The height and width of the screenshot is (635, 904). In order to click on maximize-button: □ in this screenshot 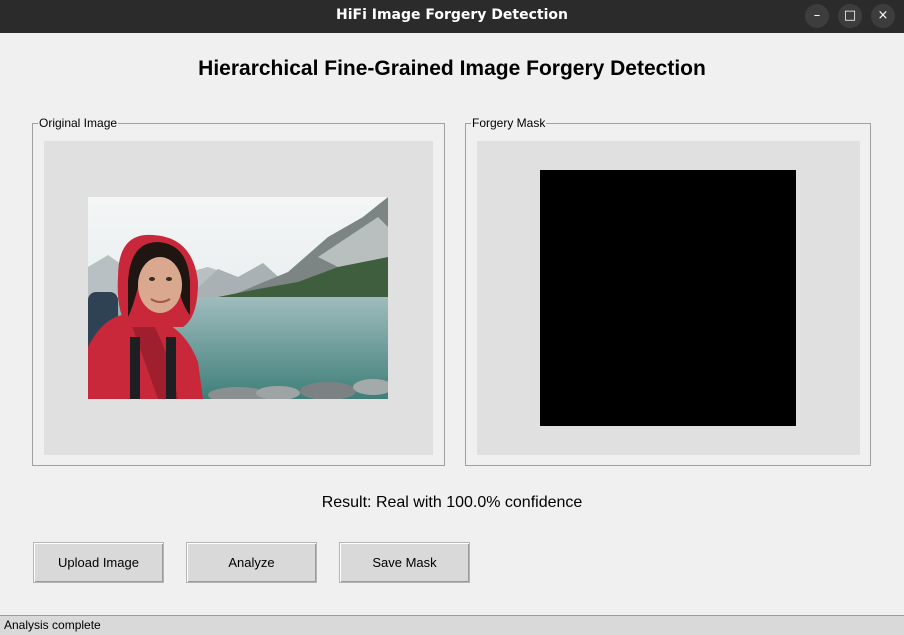, I will do `click(850, 16)`.